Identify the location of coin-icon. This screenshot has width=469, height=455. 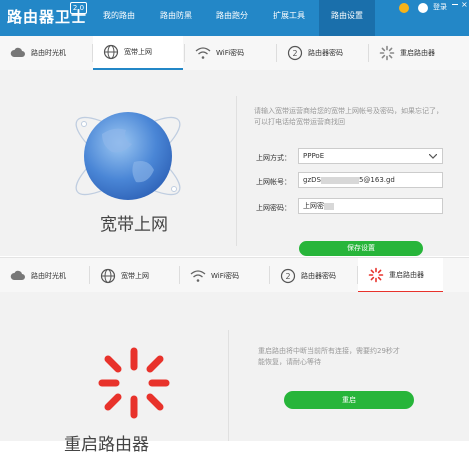
(404, 8).